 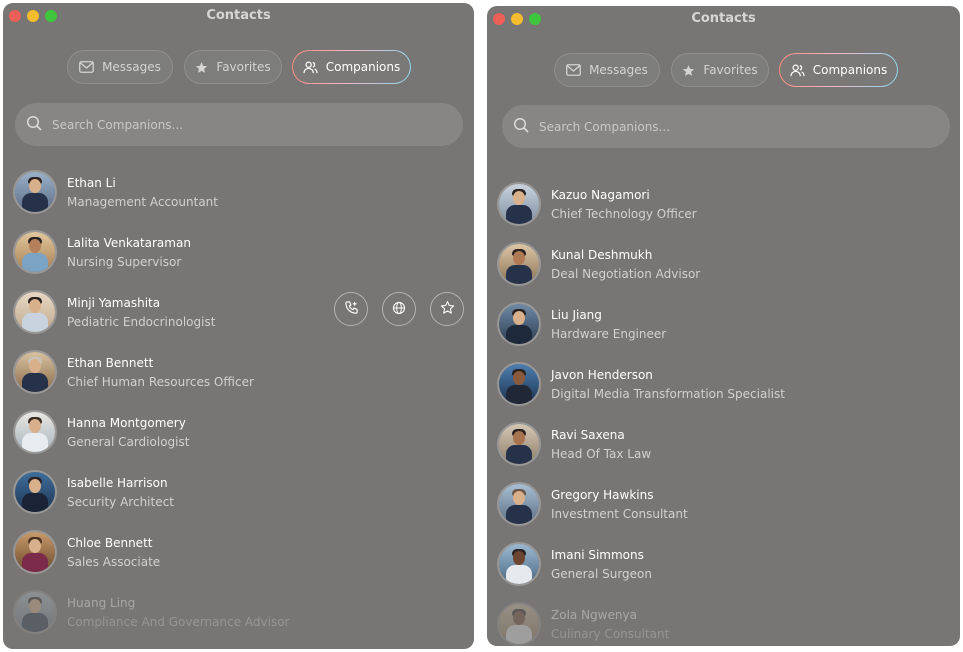 I want to click on contact-role: General Cardiologist, so click(x=128, y=442).